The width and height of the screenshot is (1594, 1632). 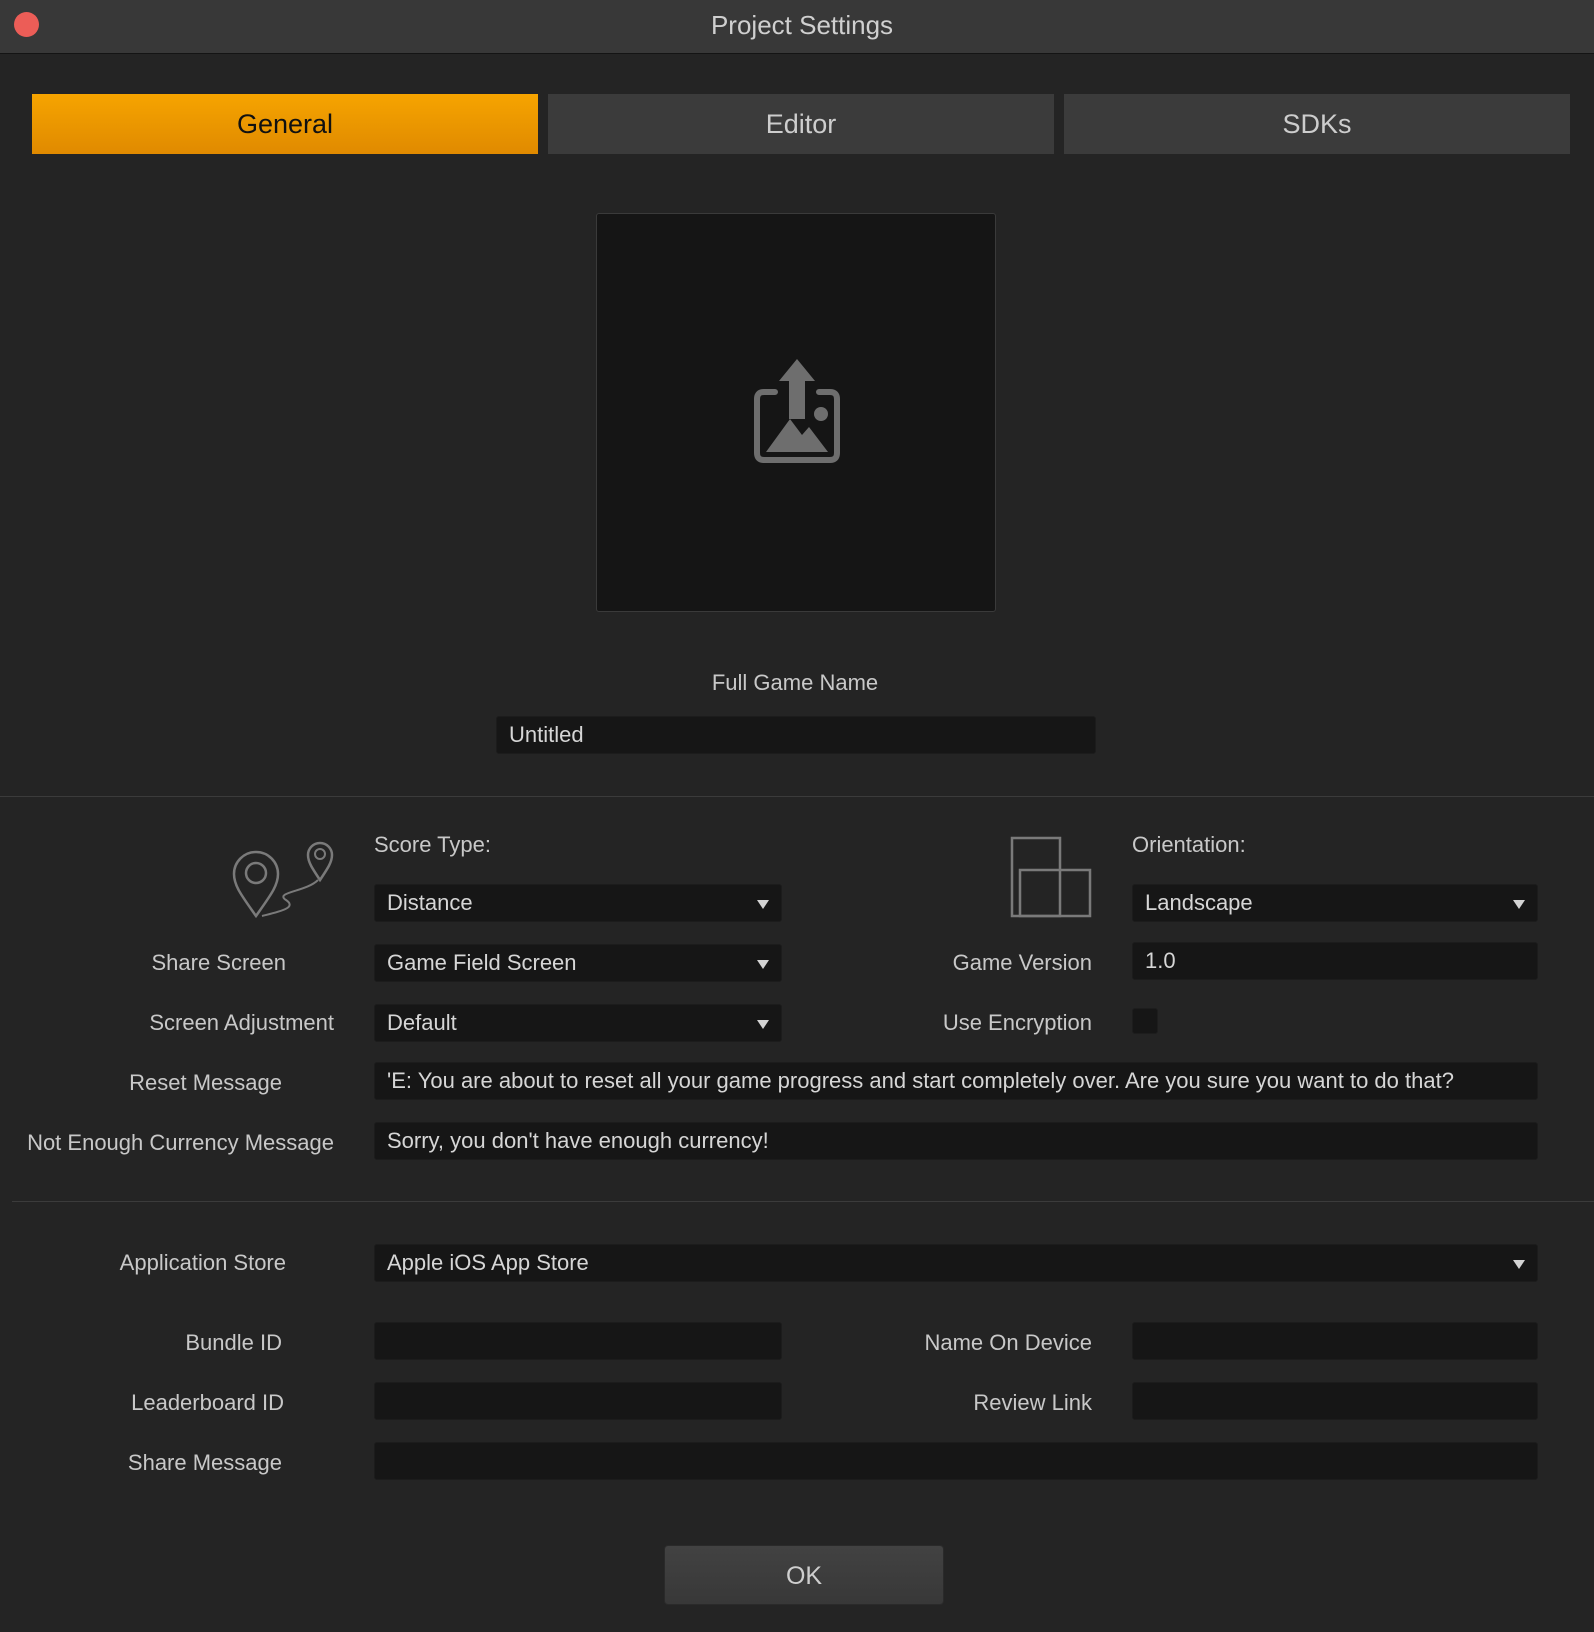 What do you see at coordinates (1335, 1341) in the screenshot?
I see `name-on-device-input` at bounding box center [1335, 1341].